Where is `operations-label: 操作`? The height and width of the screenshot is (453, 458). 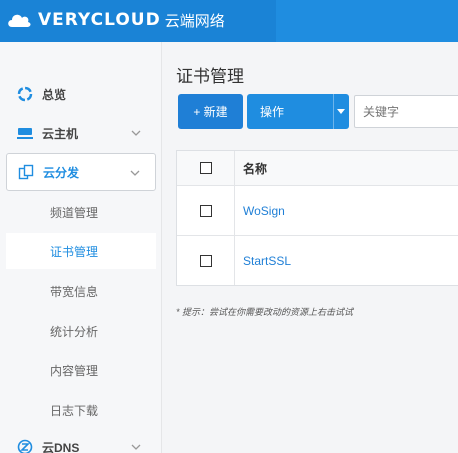 operations-label: 操作 is located at coordinates (272, 112).